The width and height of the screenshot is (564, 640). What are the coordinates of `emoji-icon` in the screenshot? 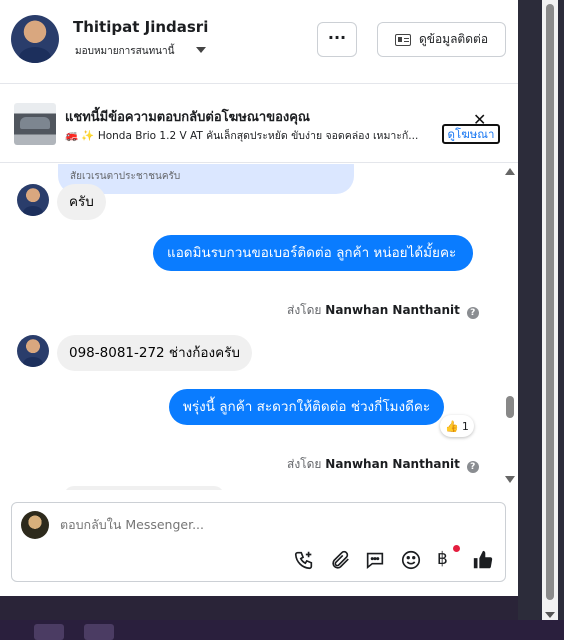 It's located at (411, 560).